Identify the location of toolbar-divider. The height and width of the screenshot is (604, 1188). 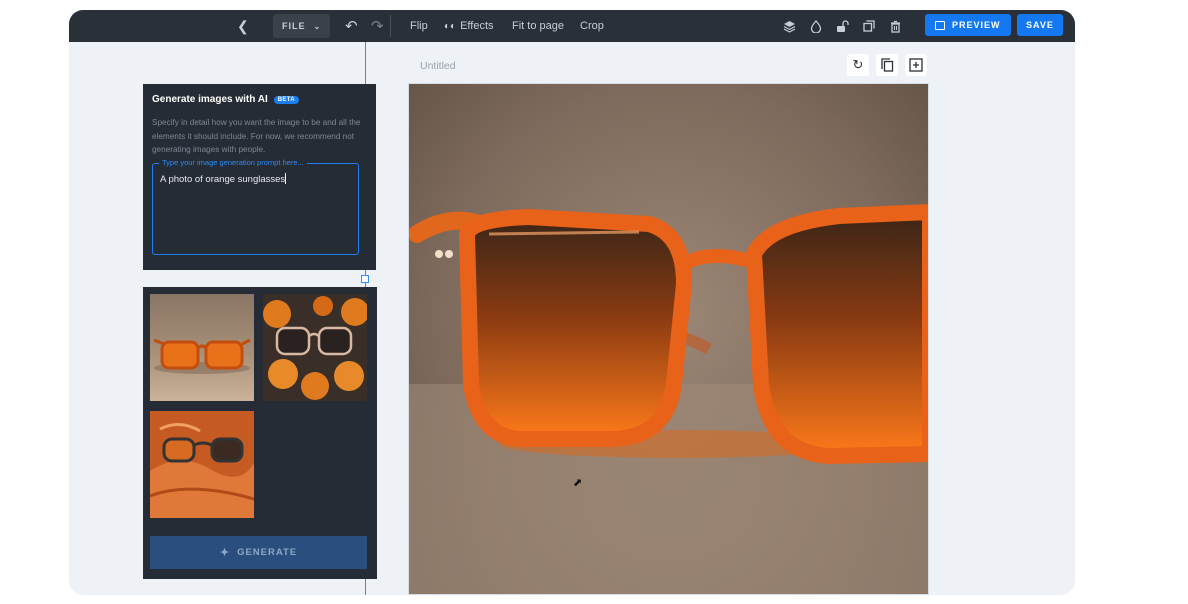
(390, 26).